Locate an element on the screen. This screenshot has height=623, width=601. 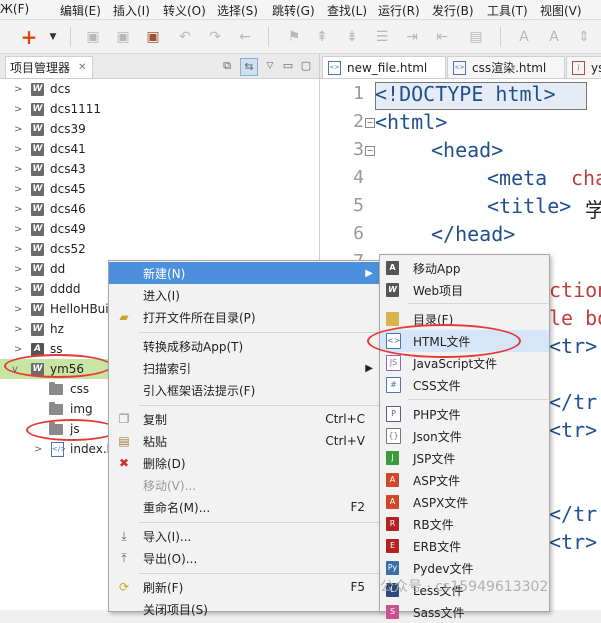
menu-run: 运行(R) is located at coordinates (399, 10).